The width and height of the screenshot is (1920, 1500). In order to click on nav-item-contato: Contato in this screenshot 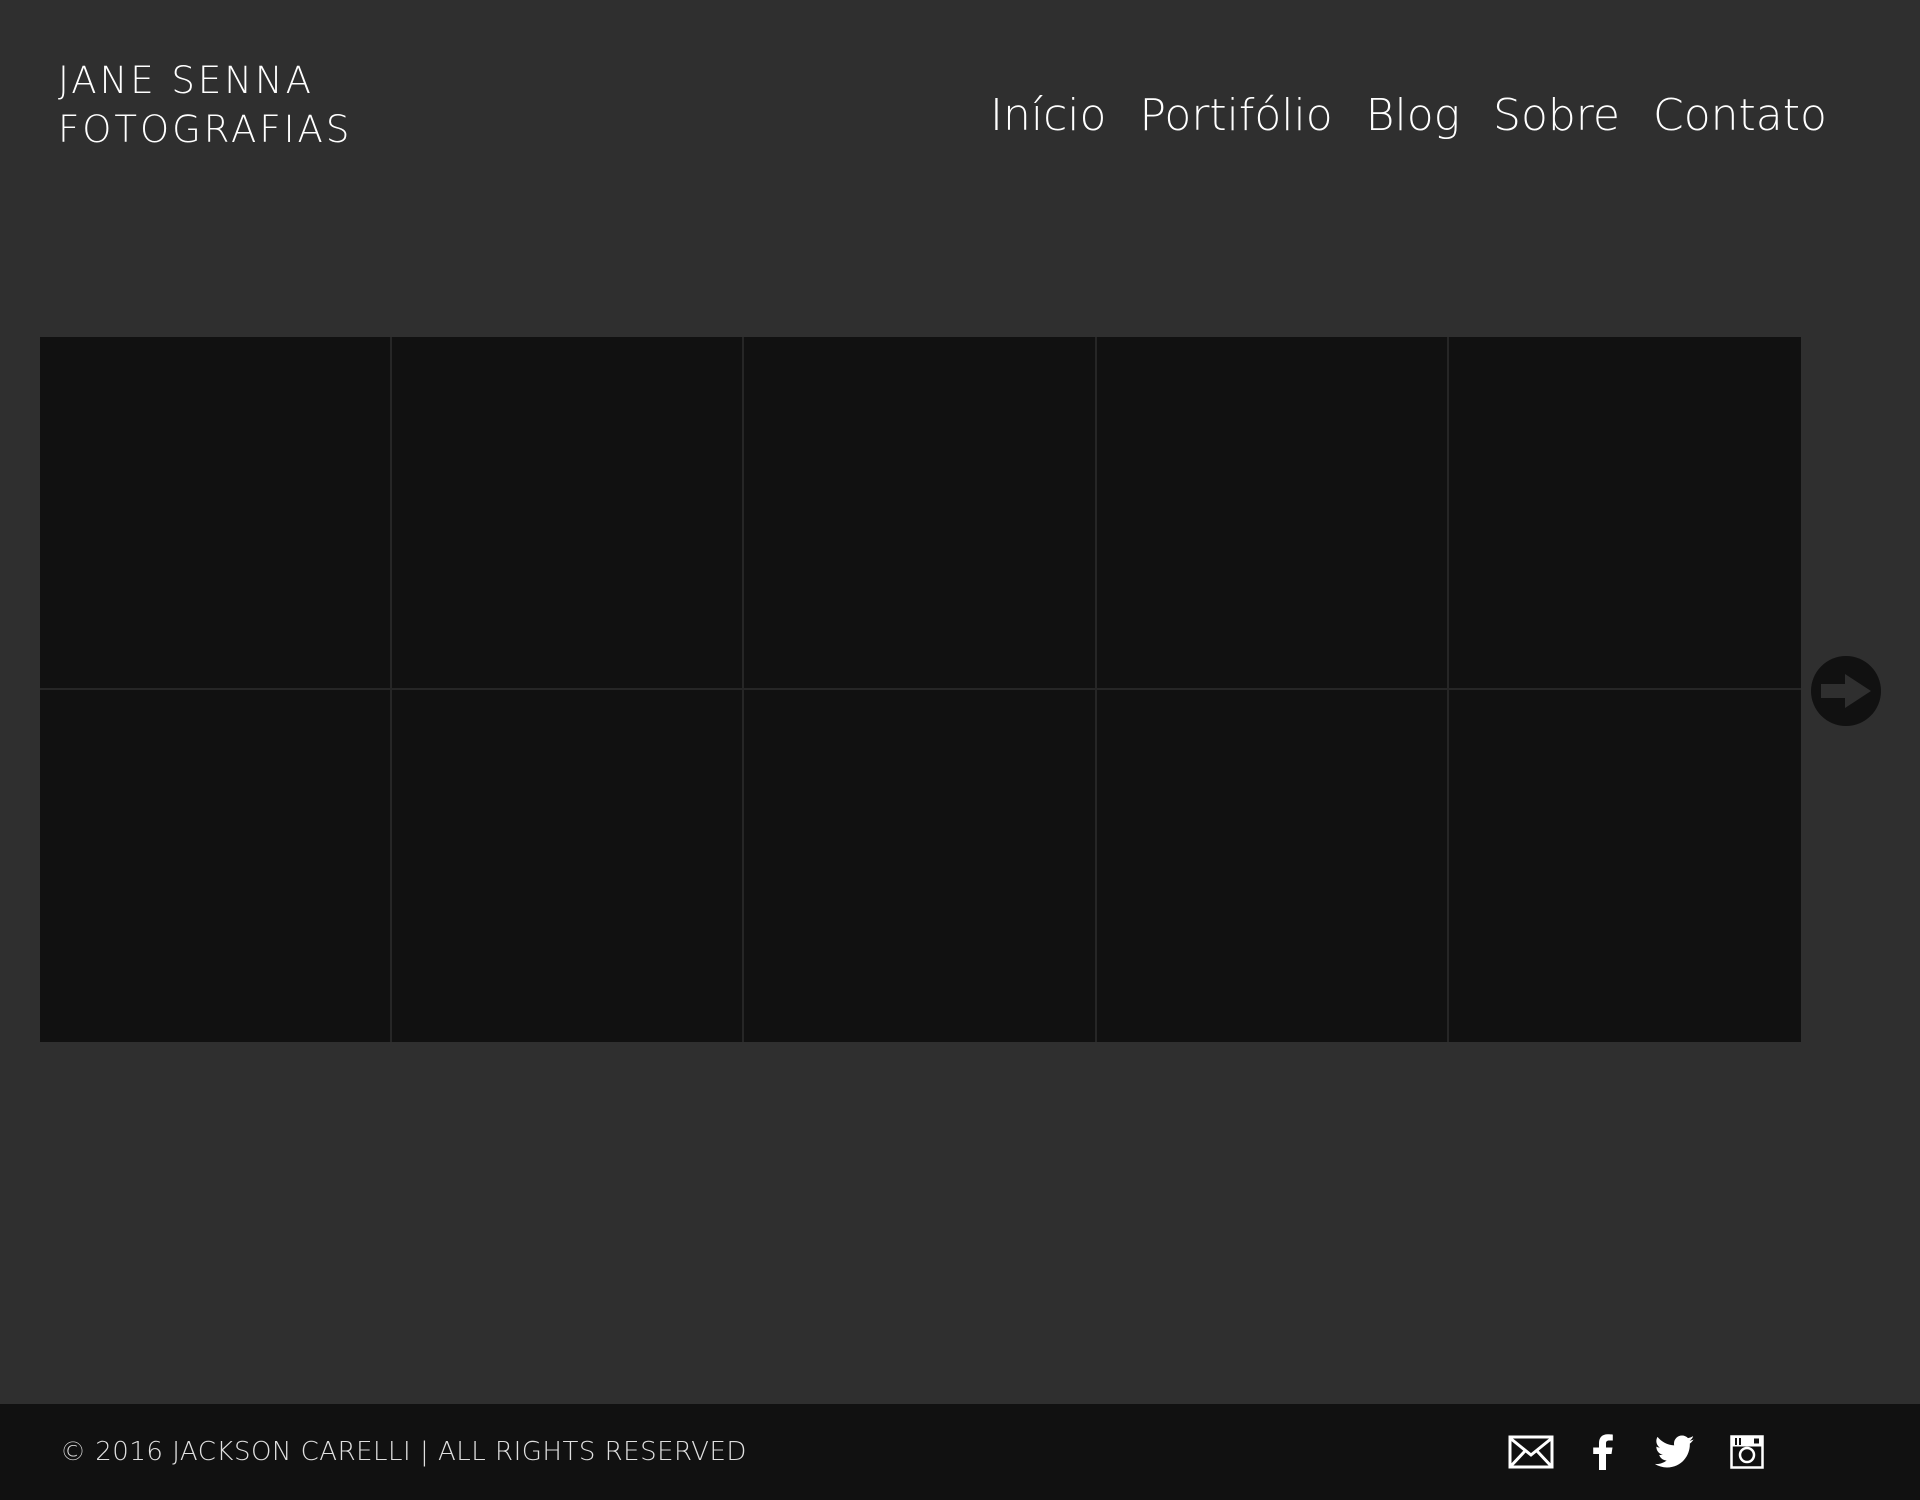, I will do `click(1740, 116)`.